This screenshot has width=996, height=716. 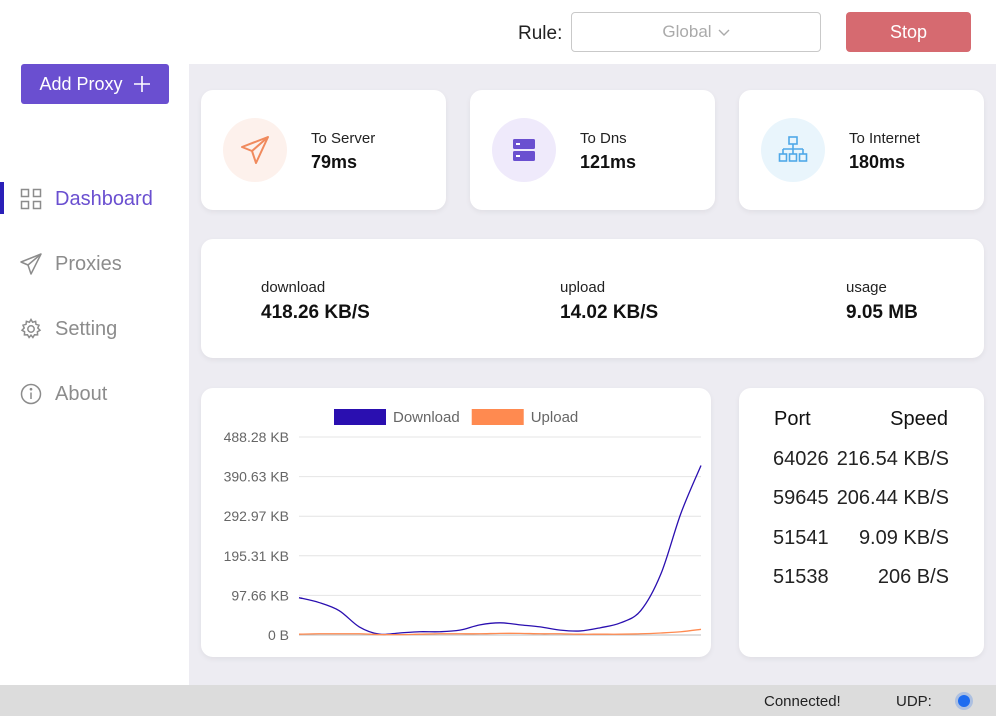 I want to click on upload-label: upload, so click(x=583, y=287).